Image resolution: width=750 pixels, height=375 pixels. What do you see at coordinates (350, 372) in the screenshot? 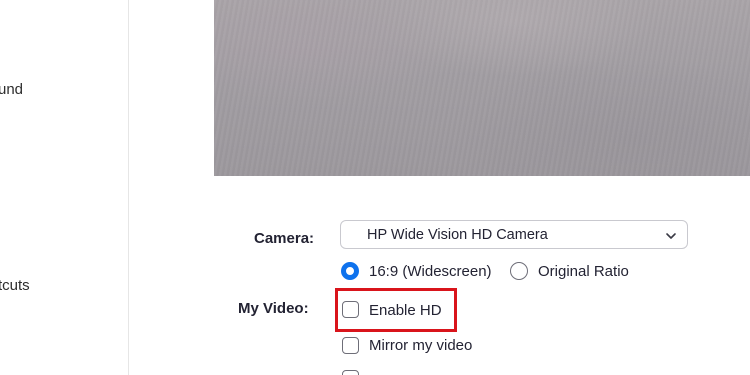
I see `next-option-checkbox` at bounding box center [350, 372].